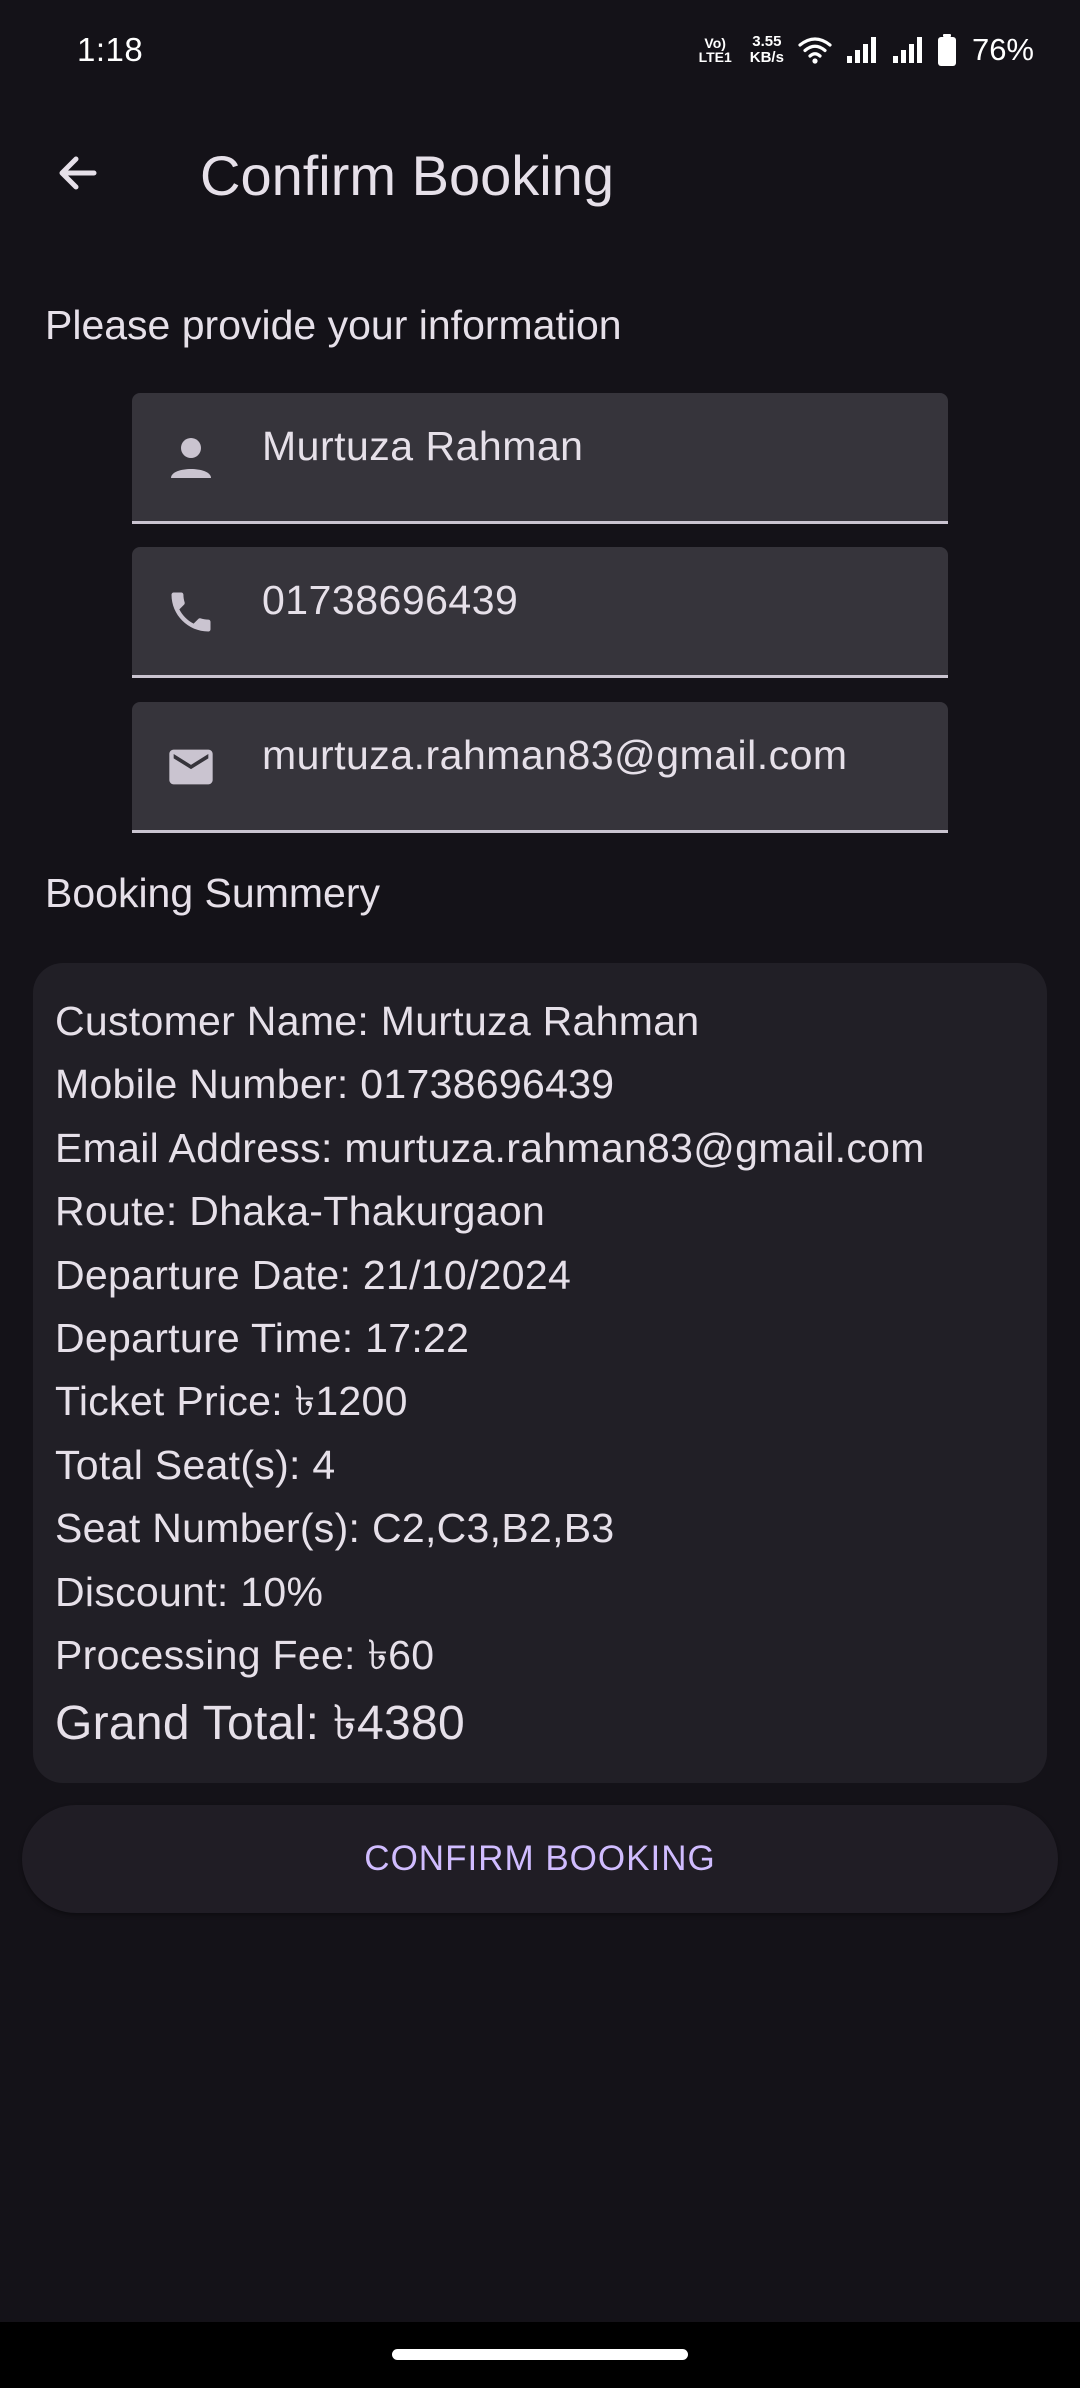 This screenshot has width=1080, height=2388. What do you see at coordinates (231, 1401) in the screenshot?
I see `summary-ticket-price: Ticket Price: ৳1200` at bounding box center [231, 1401].